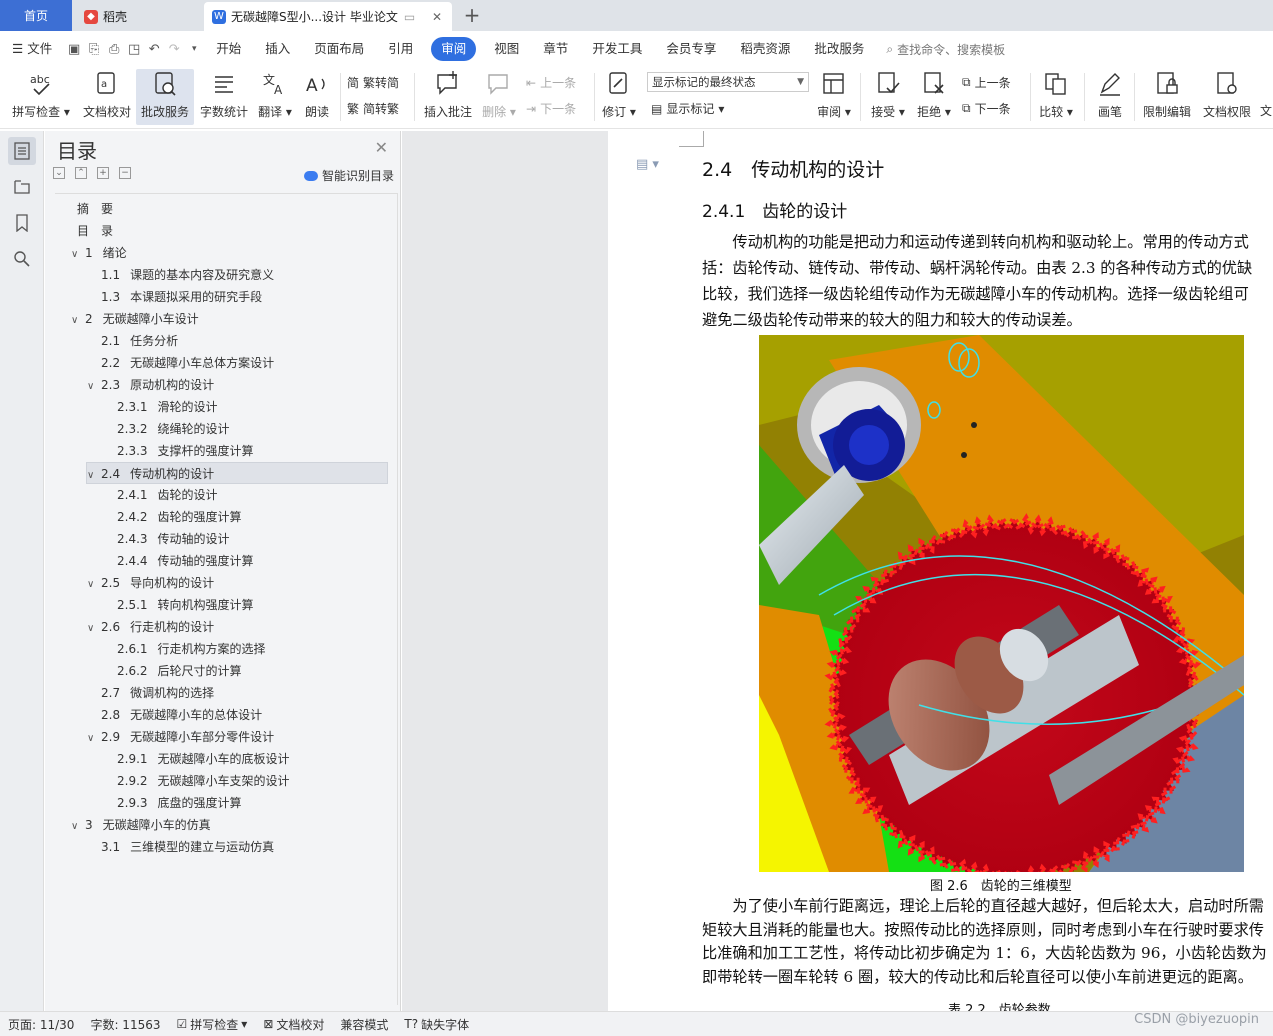  What do you see at coordinates (74, 49) in the screenshot?
I see `save-icon: ▣` at bounding box center [74, 49].